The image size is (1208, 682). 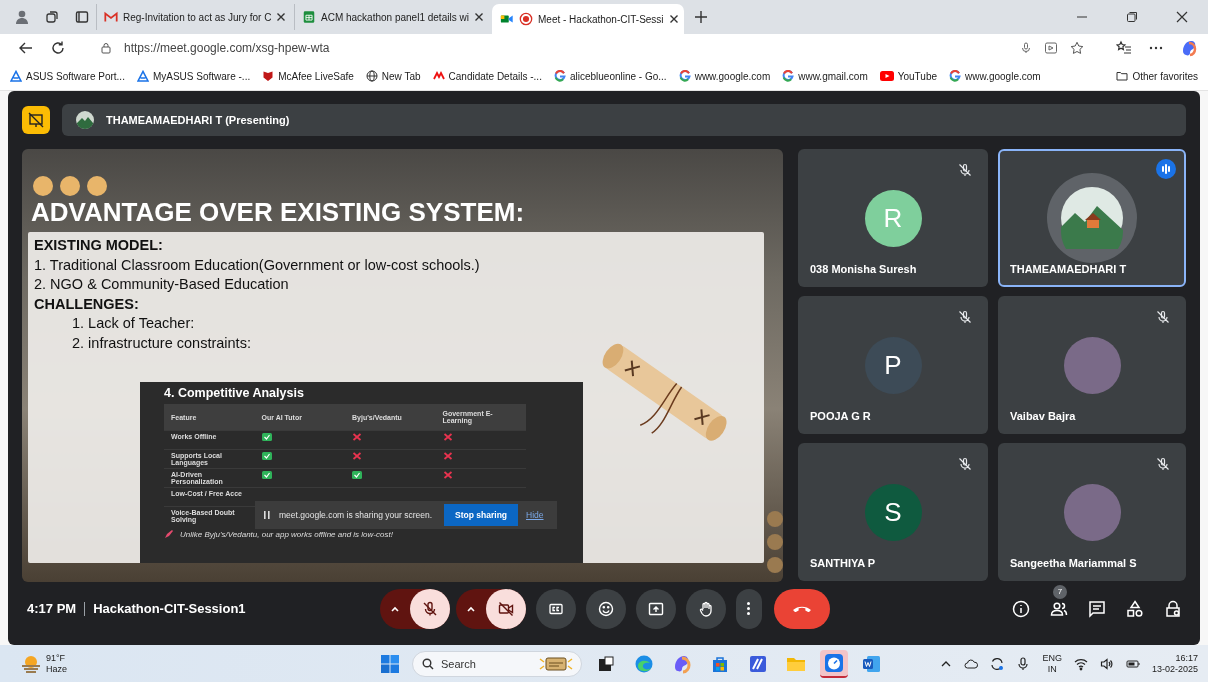 What do you see at coordinates (1166, 169) in the screenshot?
I see `speaking-indicator-icon` at bounding box center [1166, 169].